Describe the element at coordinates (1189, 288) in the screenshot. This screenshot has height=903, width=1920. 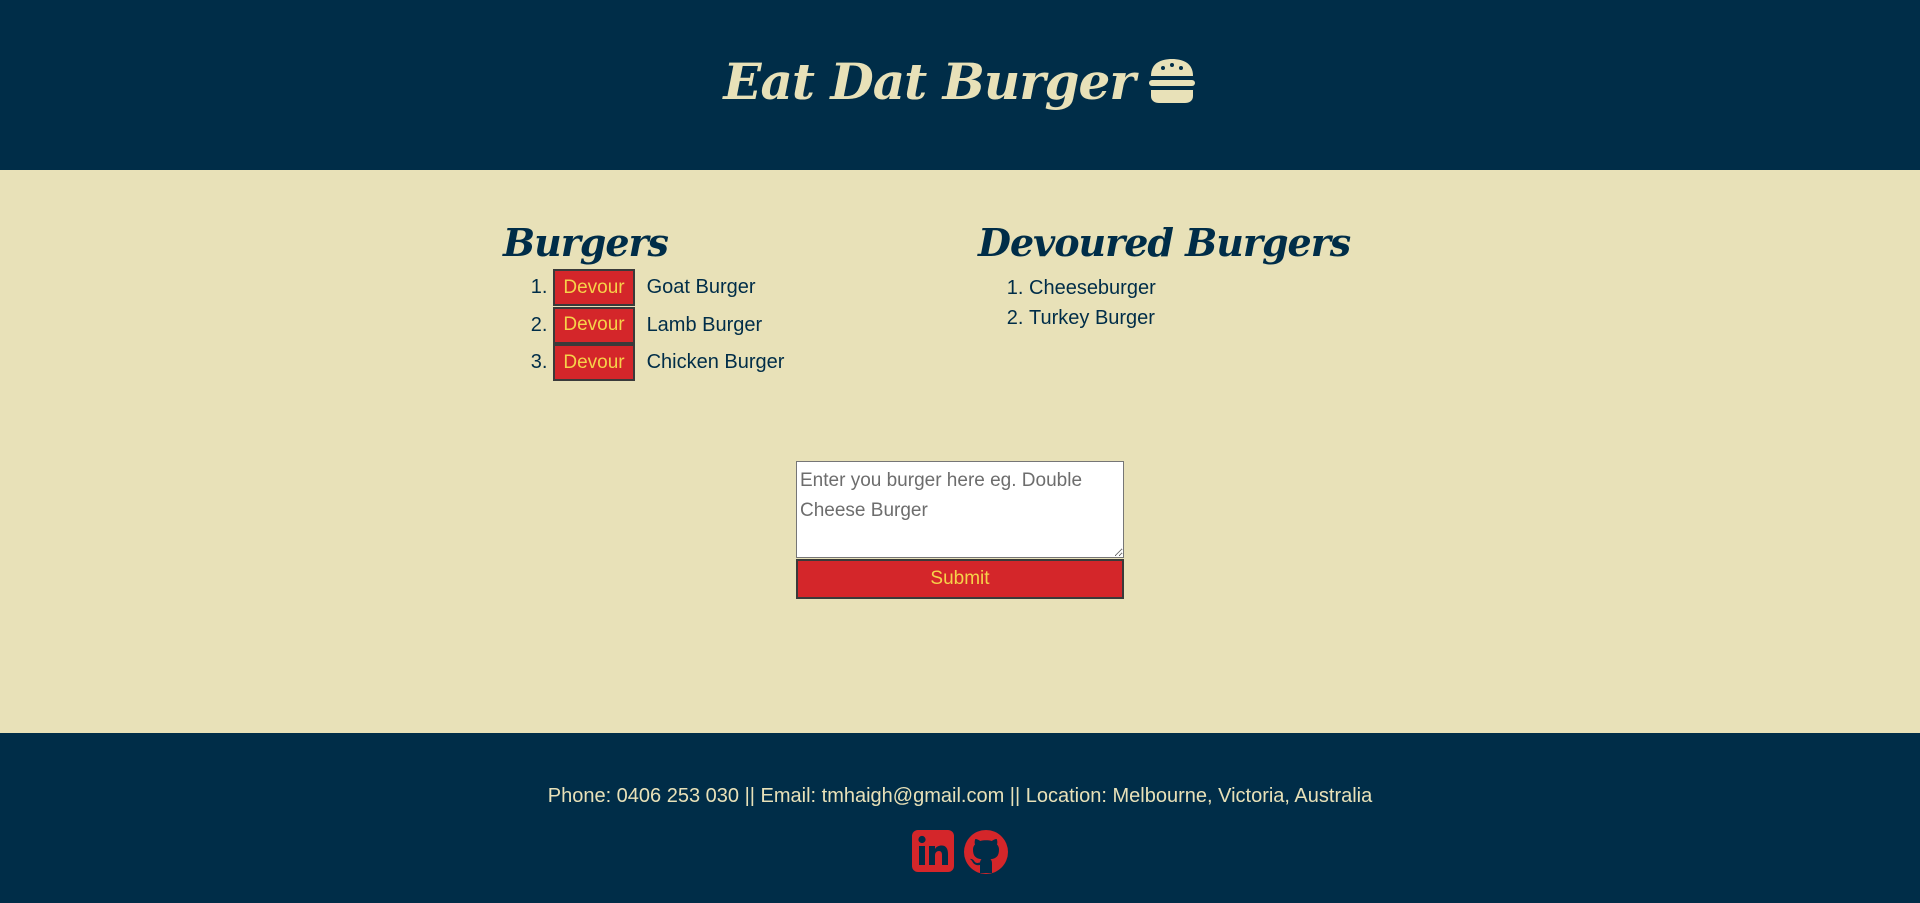
I see `devoured-item: Cheeseburger` at that location.